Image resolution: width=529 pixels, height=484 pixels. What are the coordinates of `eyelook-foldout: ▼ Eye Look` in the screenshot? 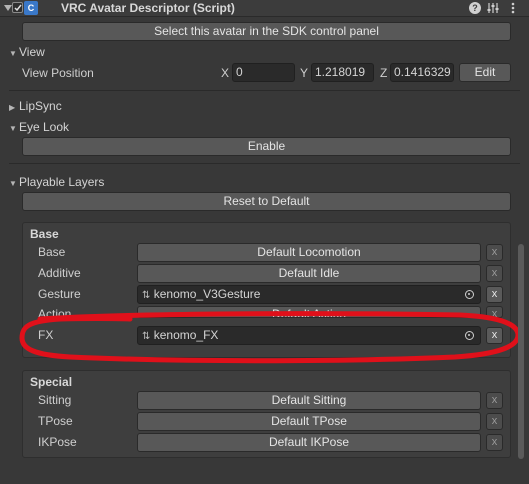 It's located at (39, 127).